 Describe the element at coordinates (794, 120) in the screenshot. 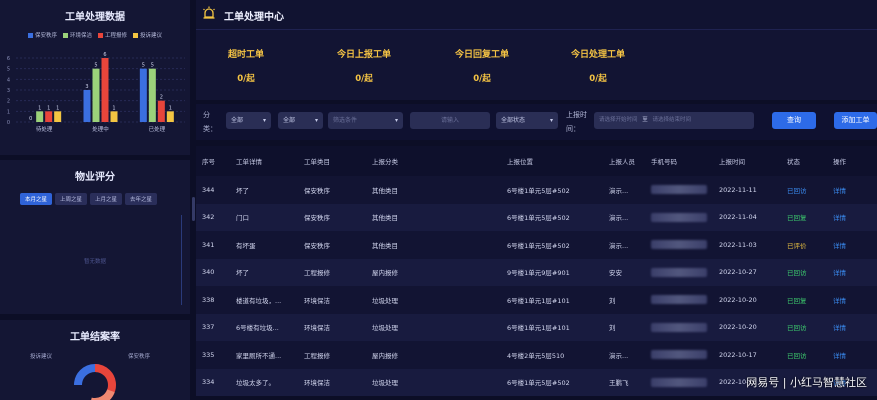

I see `query-button: 查询` at that location.